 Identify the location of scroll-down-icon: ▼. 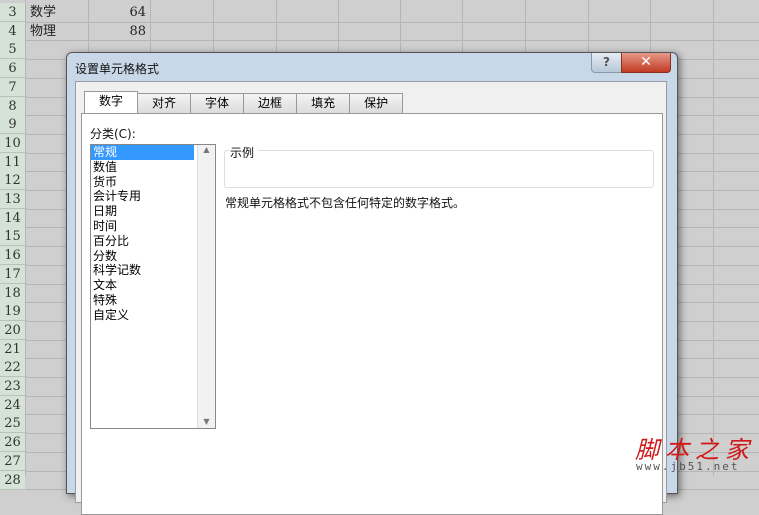
(206, 421).